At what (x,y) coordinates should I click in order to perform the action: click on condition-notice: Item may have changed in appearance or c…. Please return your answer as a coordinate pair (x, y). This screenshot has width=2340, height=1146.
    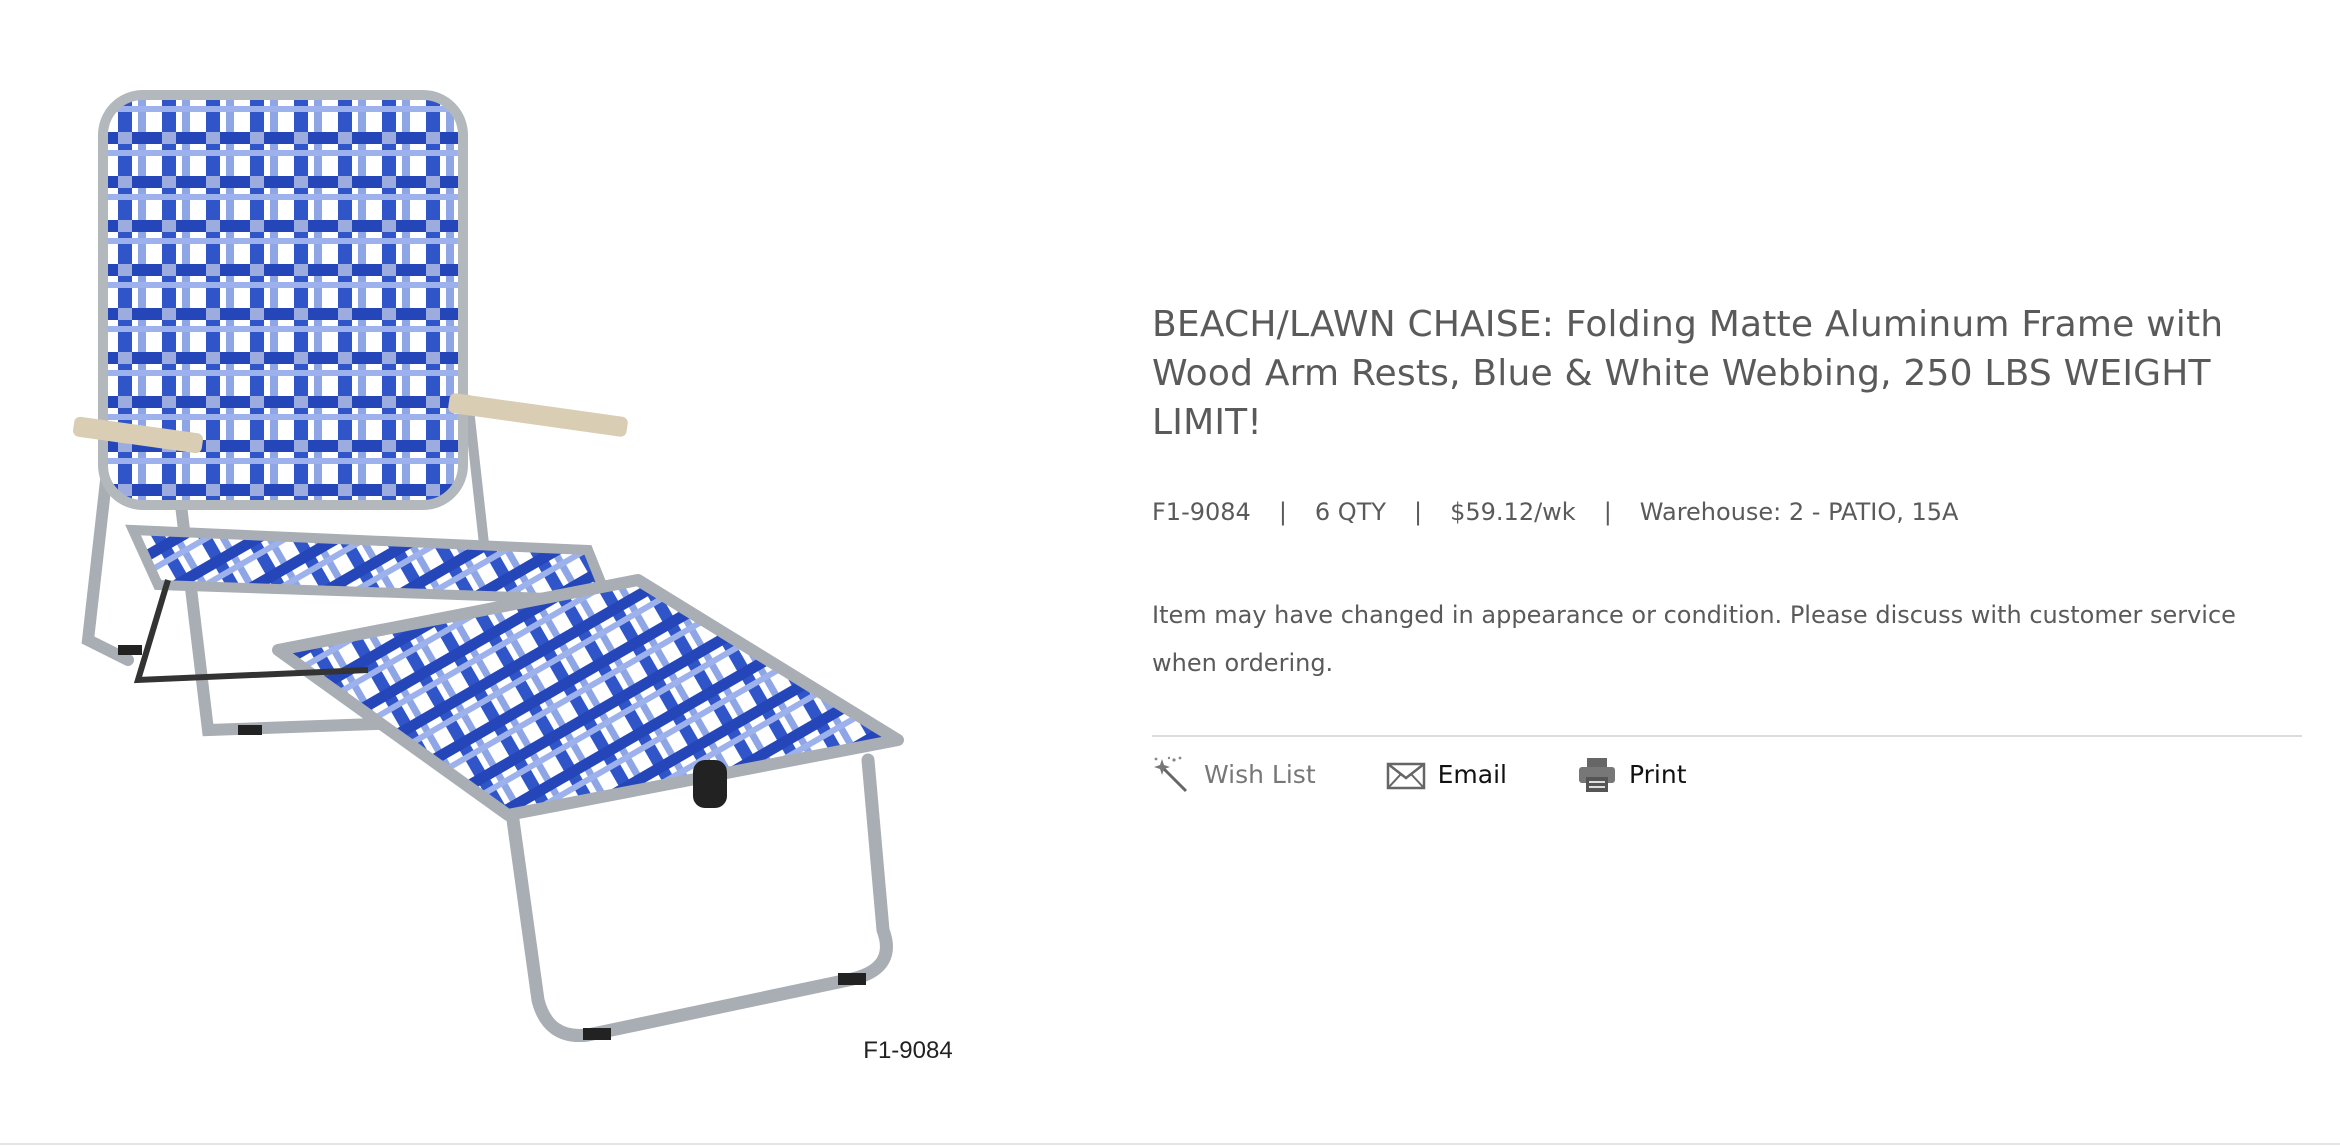
    Looking at the image, I should click on (1694, 639).